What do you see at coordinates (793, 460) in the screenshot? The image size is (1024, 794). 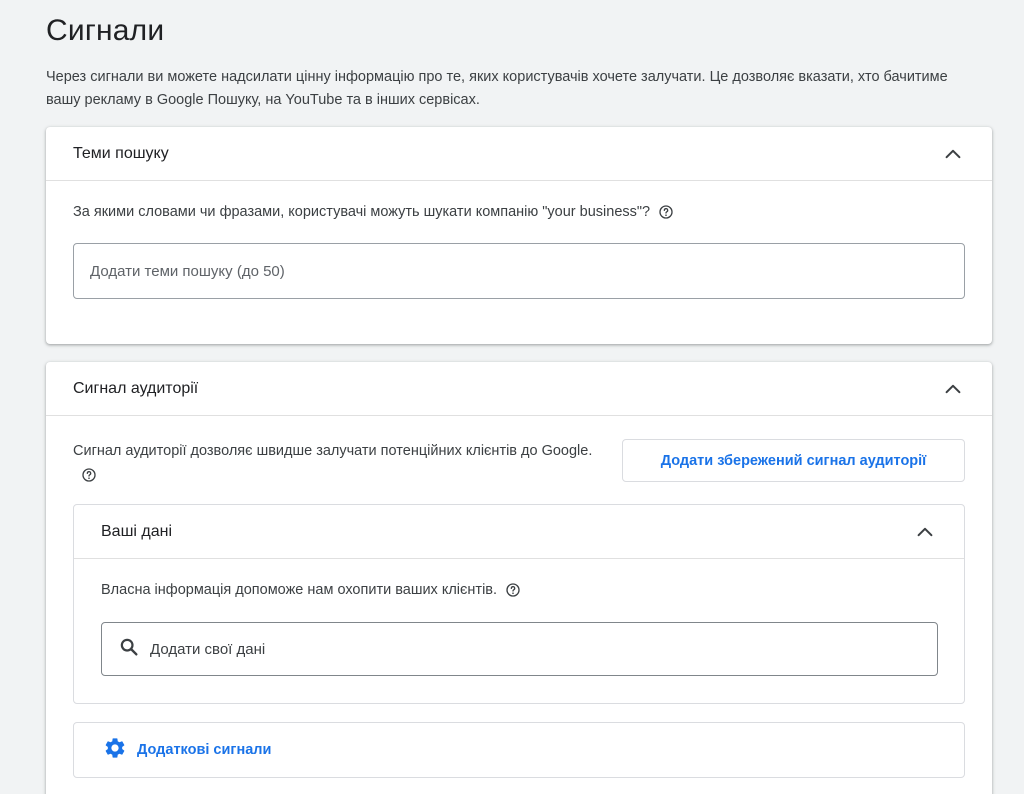 I see `add-saved-audience-signal-button: Додати збережений сигнал аудиторії` at bounding box center [793, 460].